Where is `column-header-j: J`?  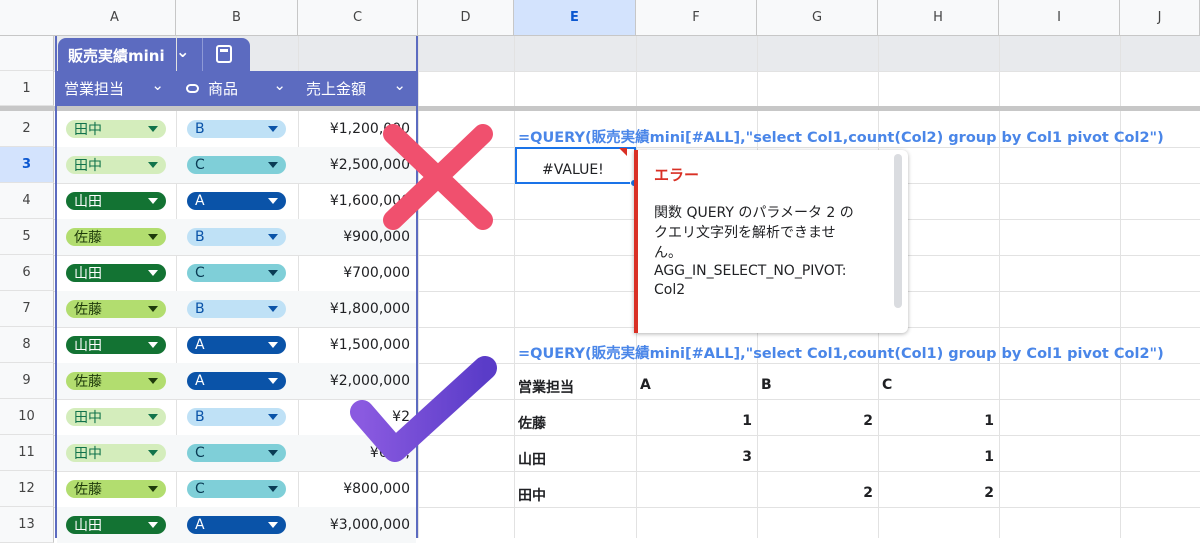
column-header-j: J is located at coordinates (1160, 18).